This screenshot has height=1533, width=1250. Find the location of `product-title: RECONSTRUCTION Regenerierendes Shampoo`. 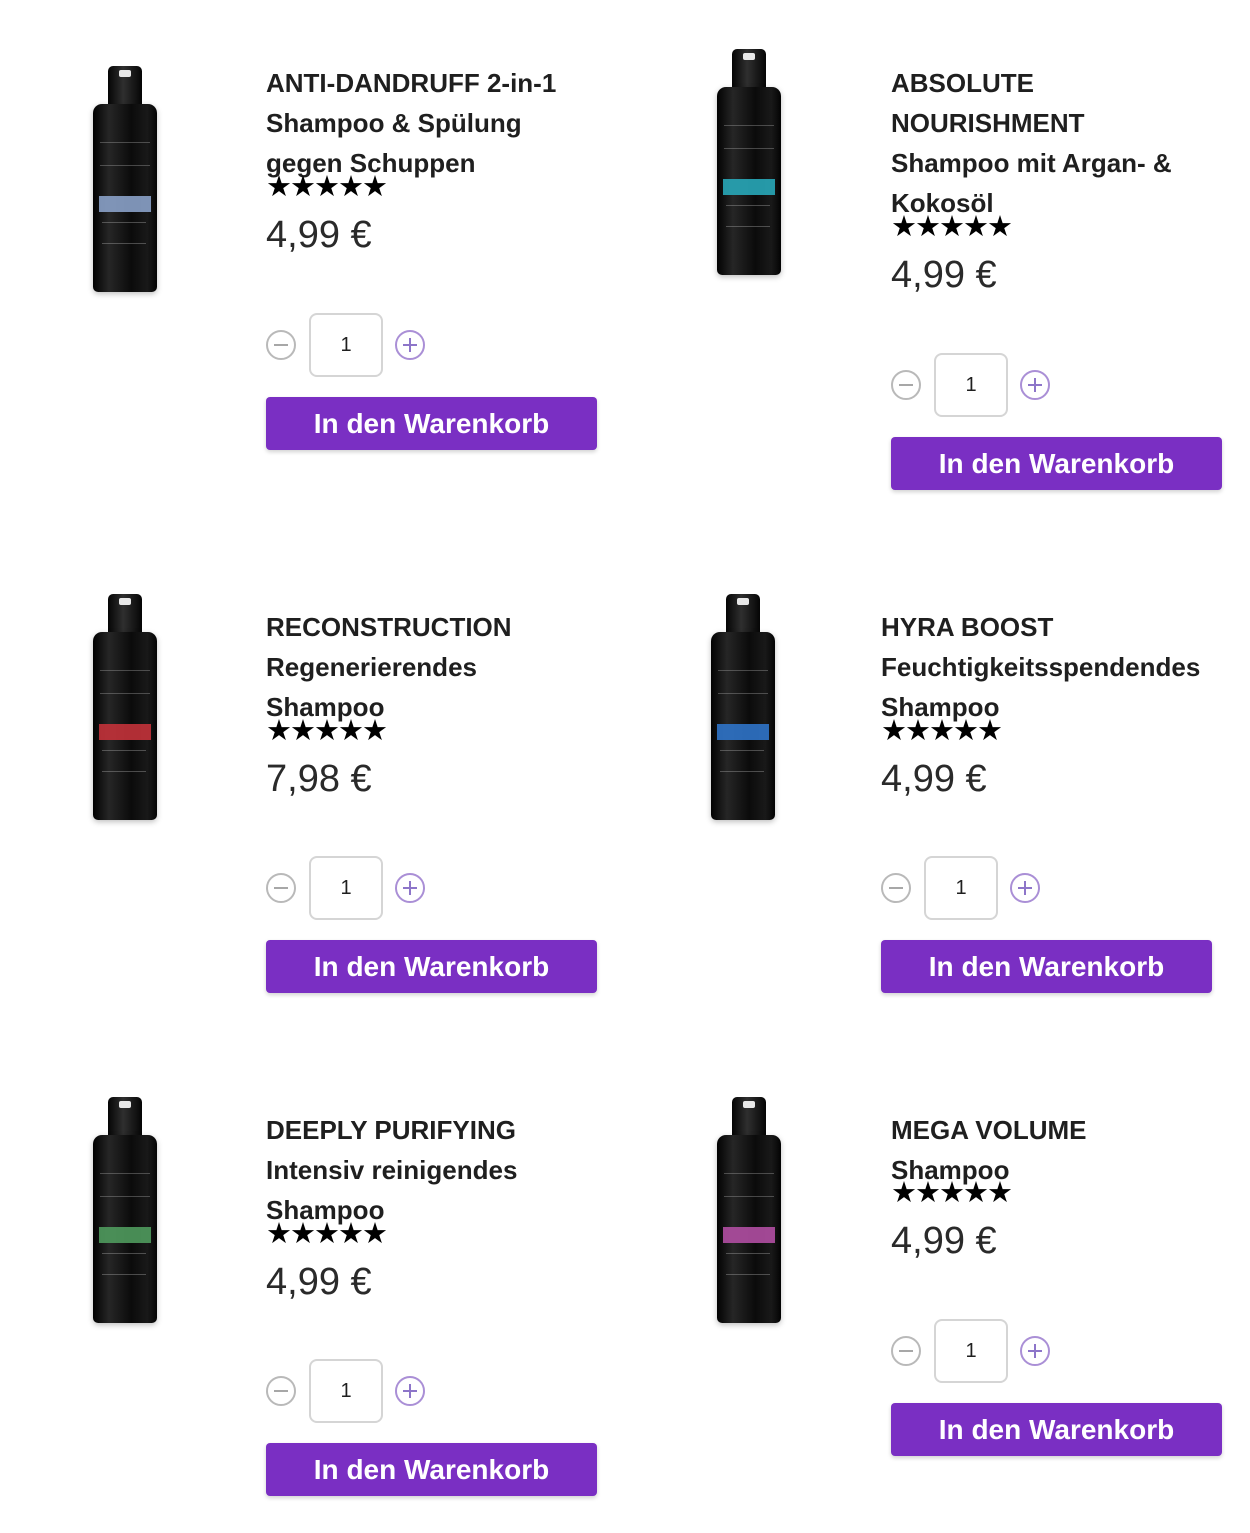

product-title: RECONSTRUCTION Regenerierendes Shampoo is located at coordinates (451, 667).